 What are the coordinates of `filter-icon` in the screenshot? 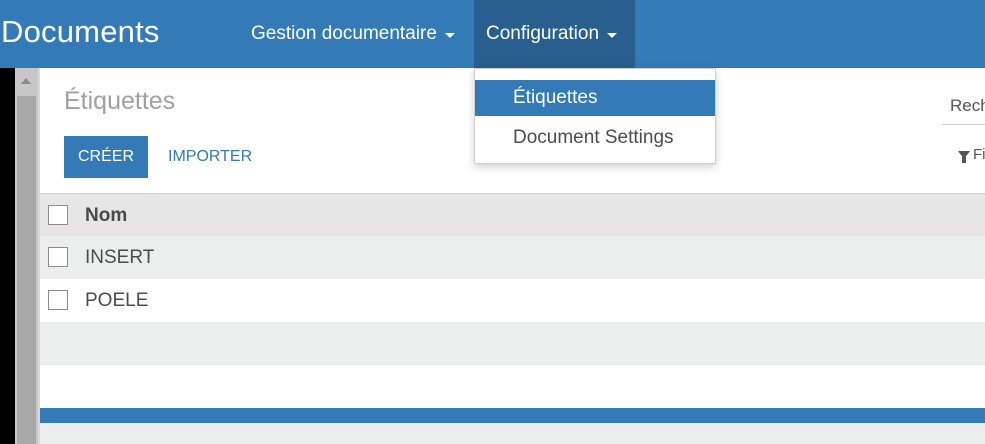 It's located at (964, 156).